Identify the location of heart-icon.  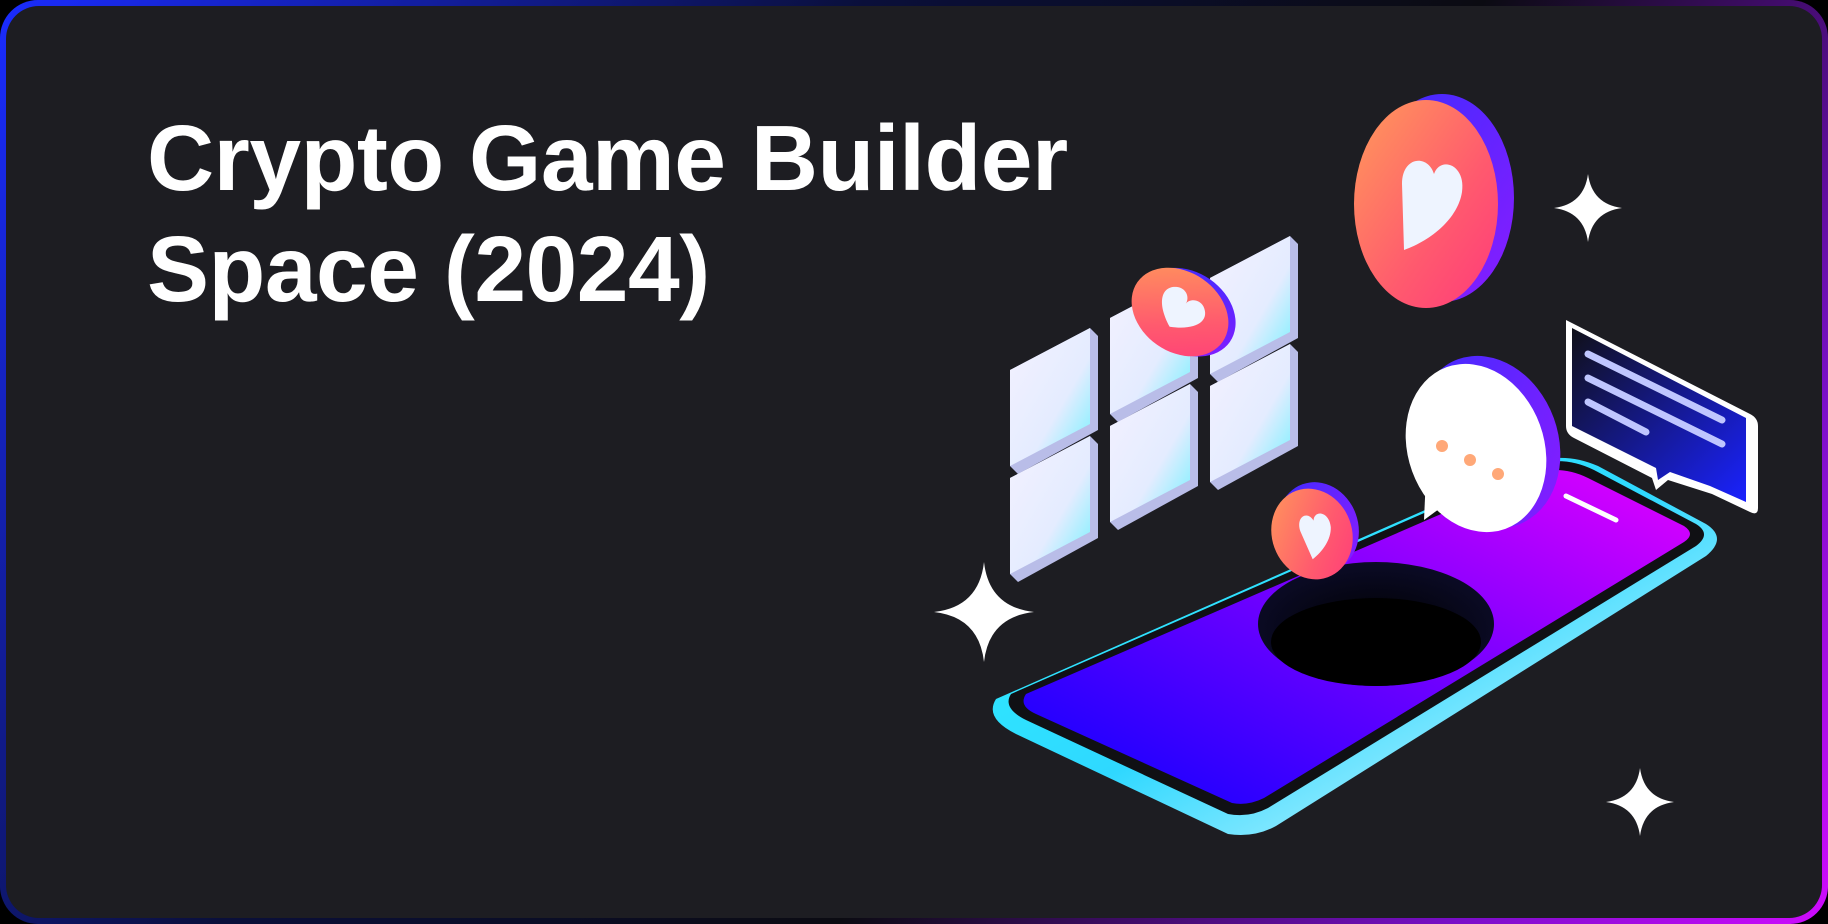
(1434, 201).